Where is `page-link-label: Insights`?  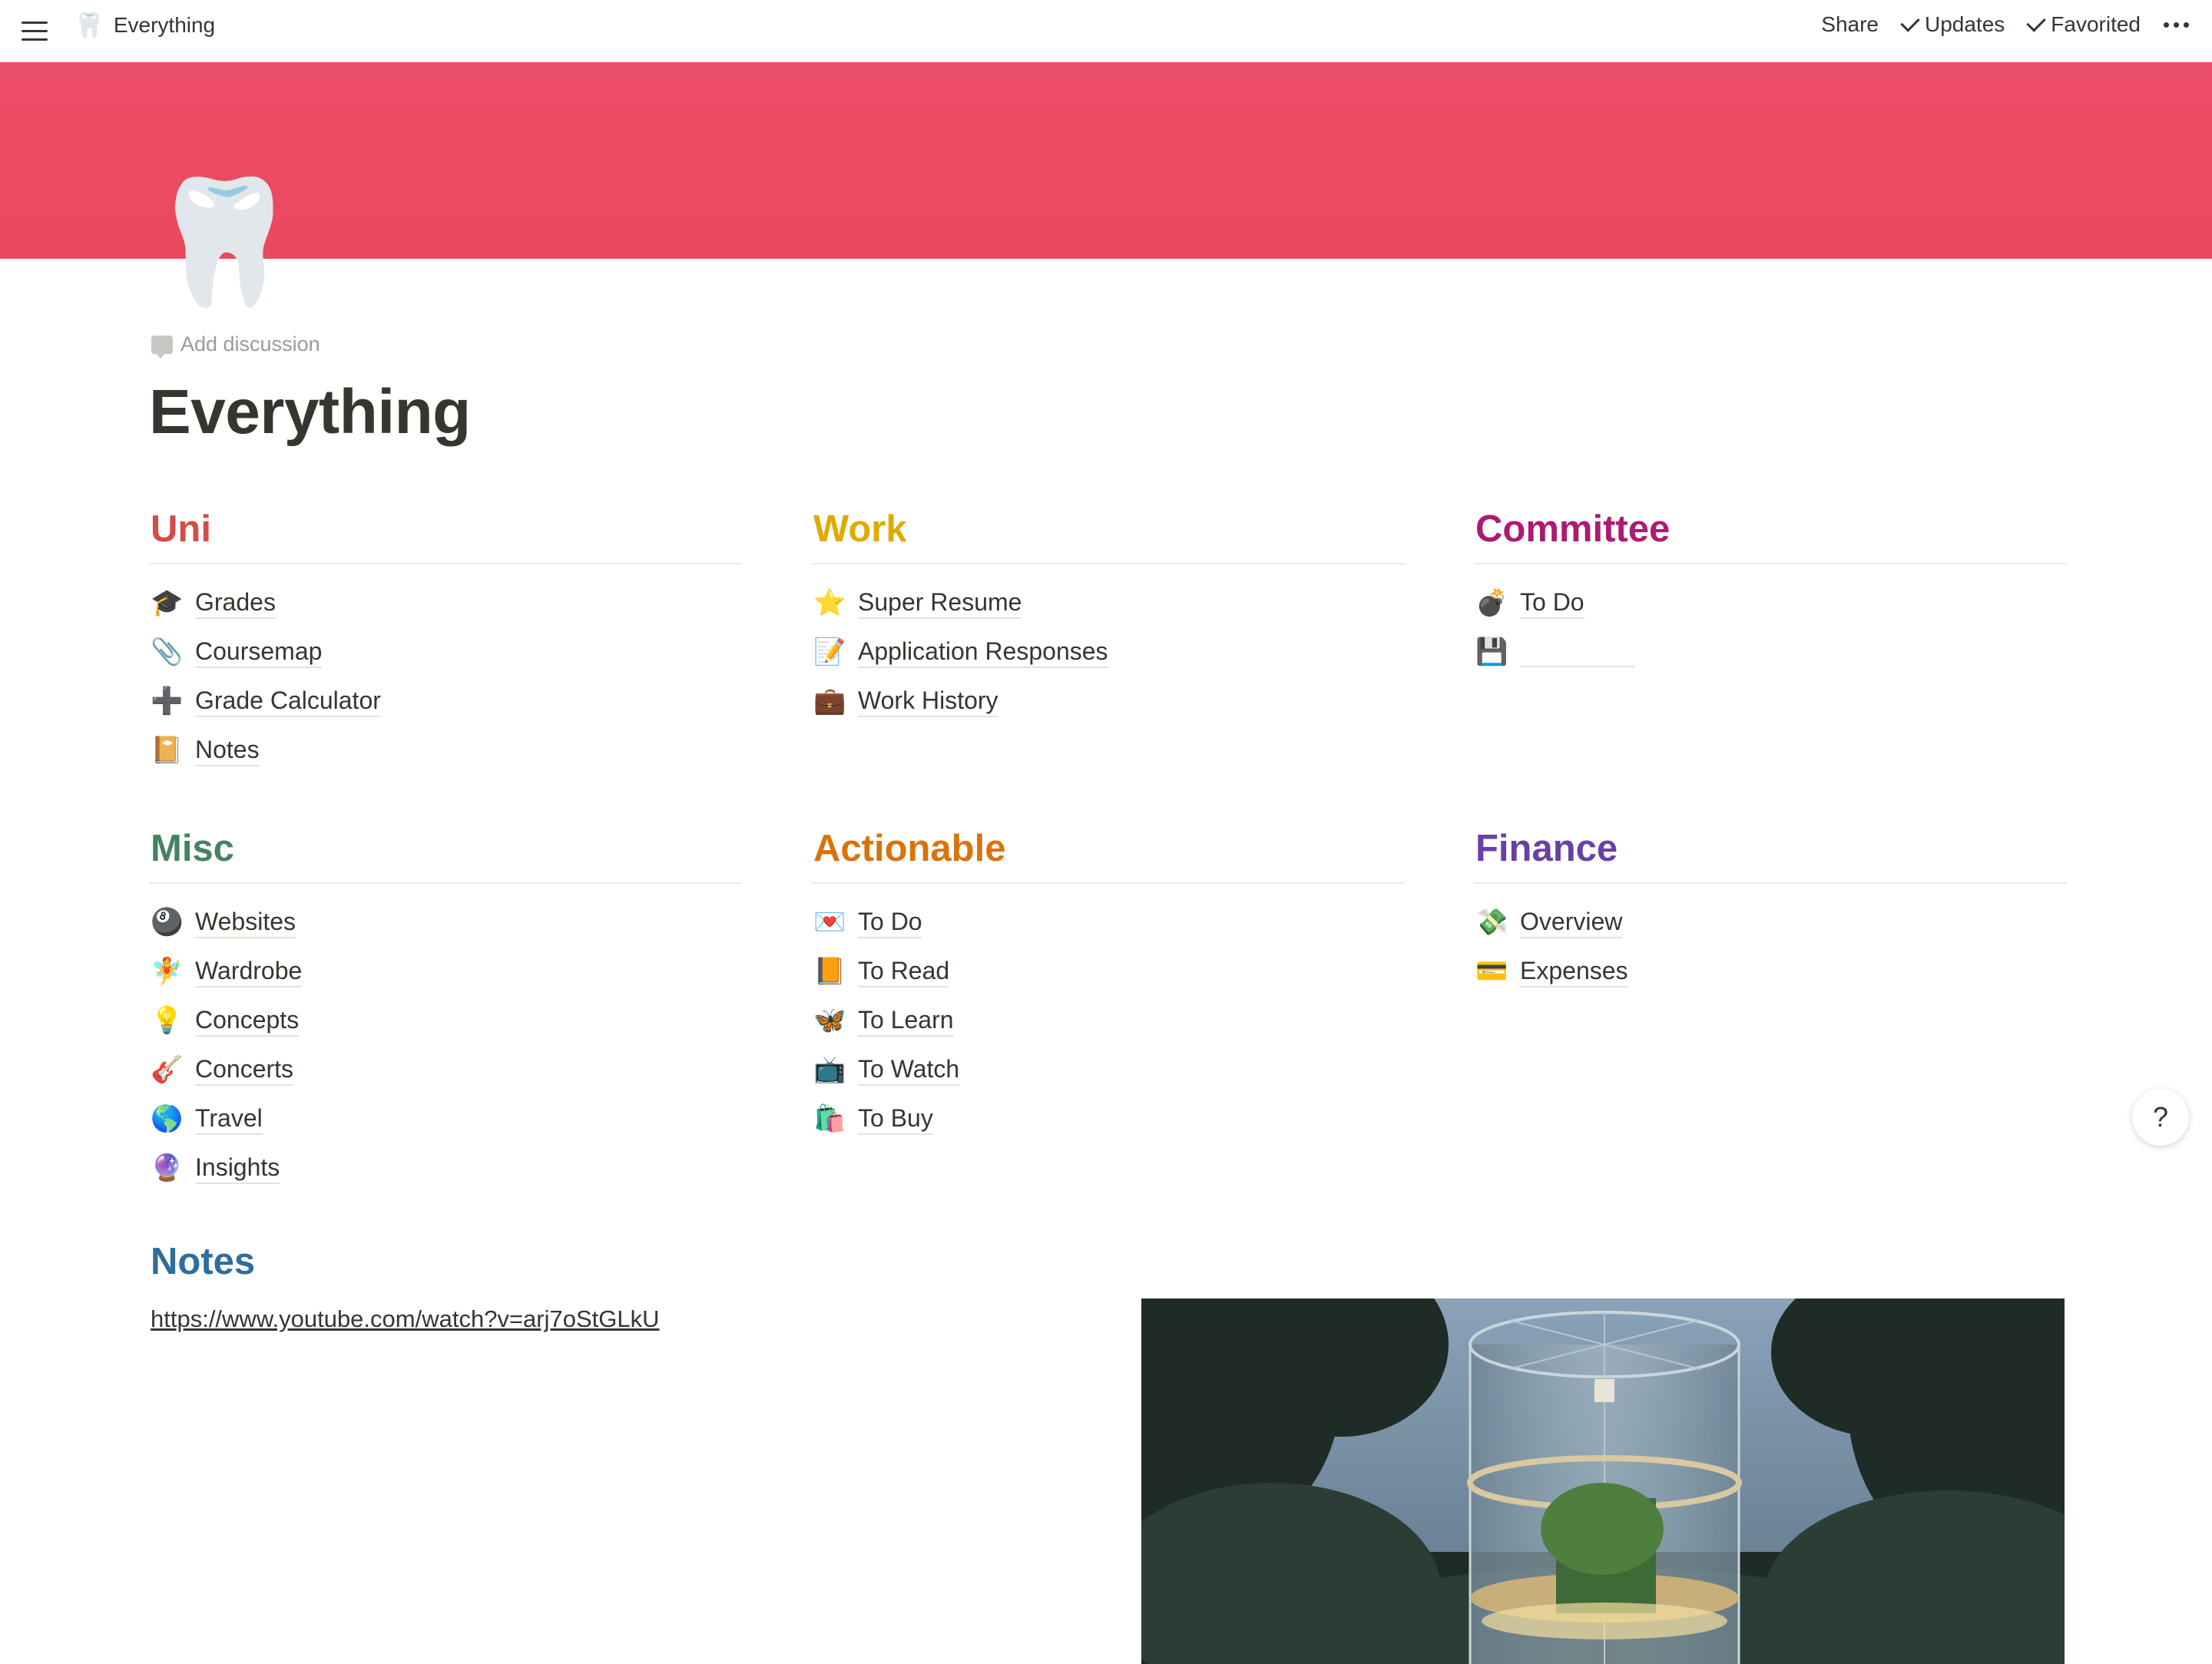 page-link-label: Insights is located at coordinates (237, 1168).